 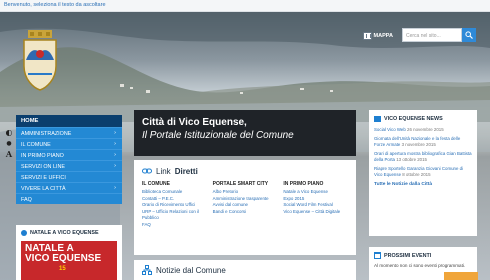 I want to click on link-orario: Orario di Ricevimento Uffici, so click(x=174, y=205).